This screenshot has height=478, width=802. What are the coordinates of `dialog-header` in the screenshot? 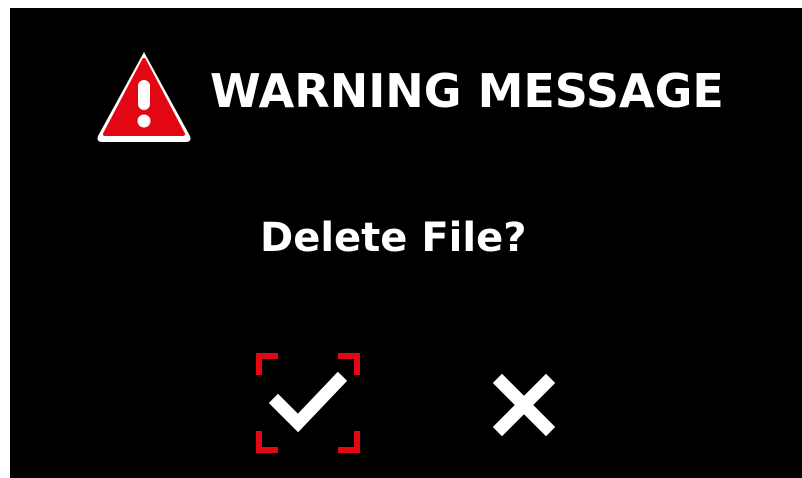 It's located at (144, 96).